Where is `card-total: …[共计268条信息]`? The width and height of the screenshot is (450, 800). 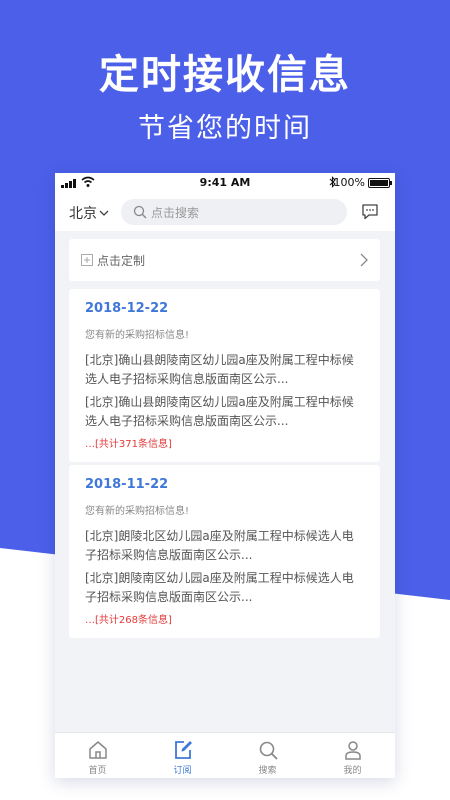 card-total: …[共计268条信息] is located at coordinates (224, 618).